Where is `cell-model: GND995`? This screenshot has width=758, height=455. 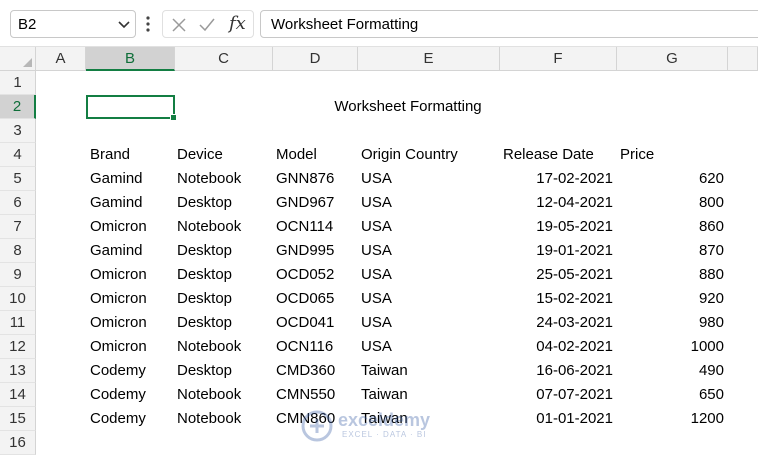
cell-model: GND995 is located at coordinates (314, 251).